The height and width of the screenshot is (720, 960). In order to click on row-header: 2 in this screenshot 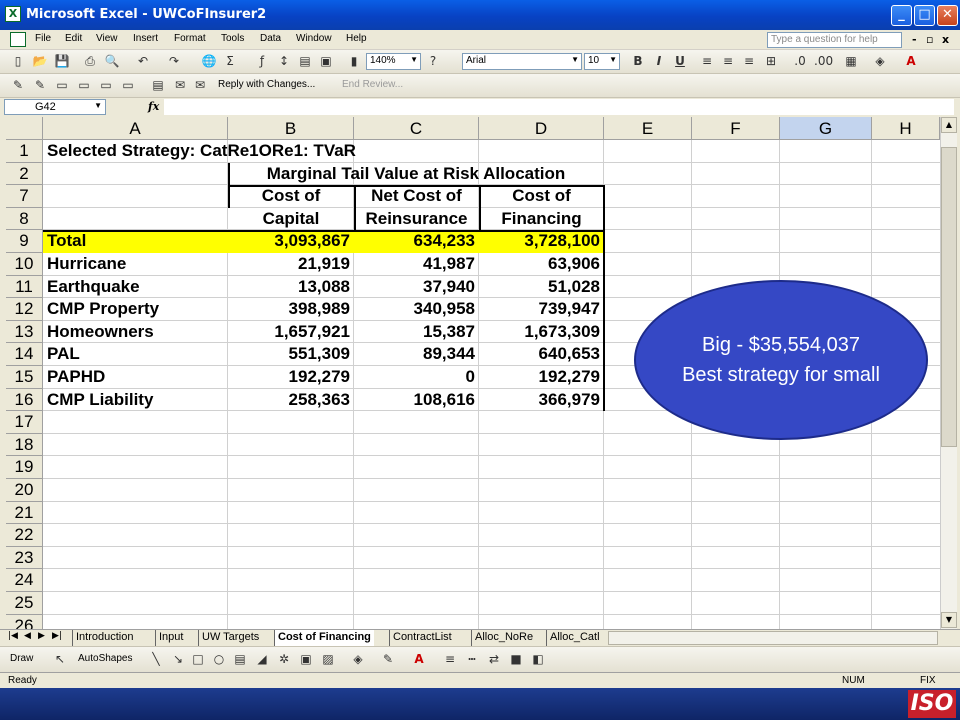, I will do `click(24, 174)`.